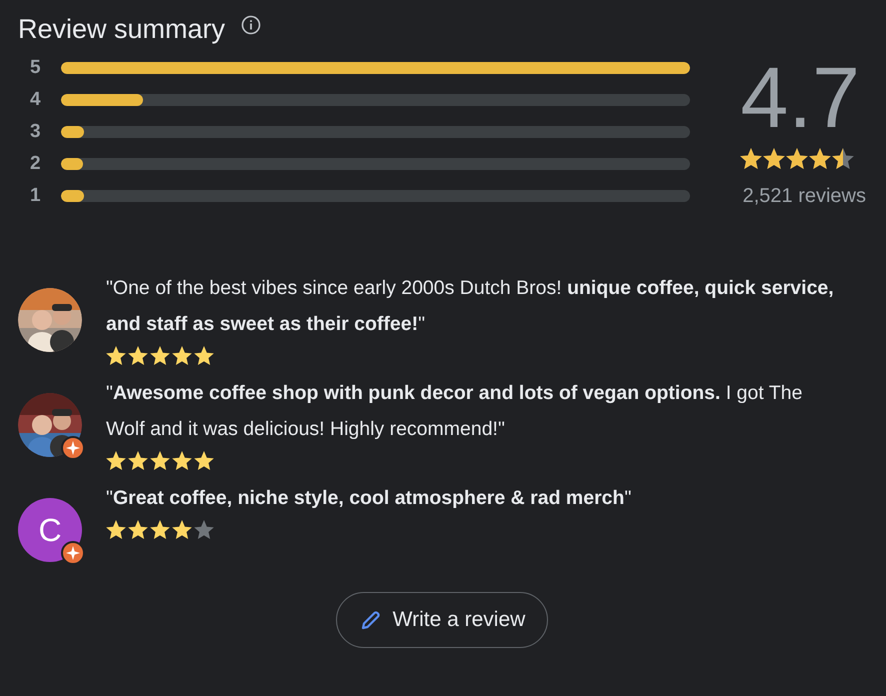  Describe the element at coordinates (35, 196) in the screenshot. I see `star-level-label: 1` at that location.